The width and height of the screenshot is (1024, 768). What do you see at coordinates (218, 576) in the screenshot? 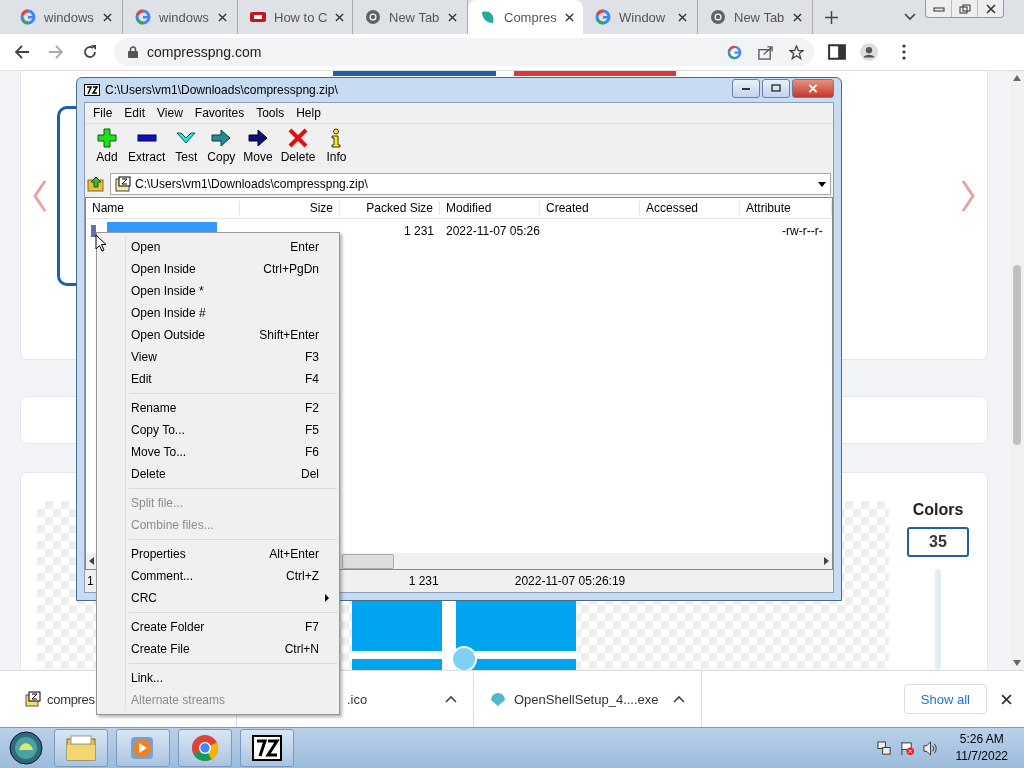
I see `menu-item: Comment... Ctrl+Z` at bounding box center [218, 576].